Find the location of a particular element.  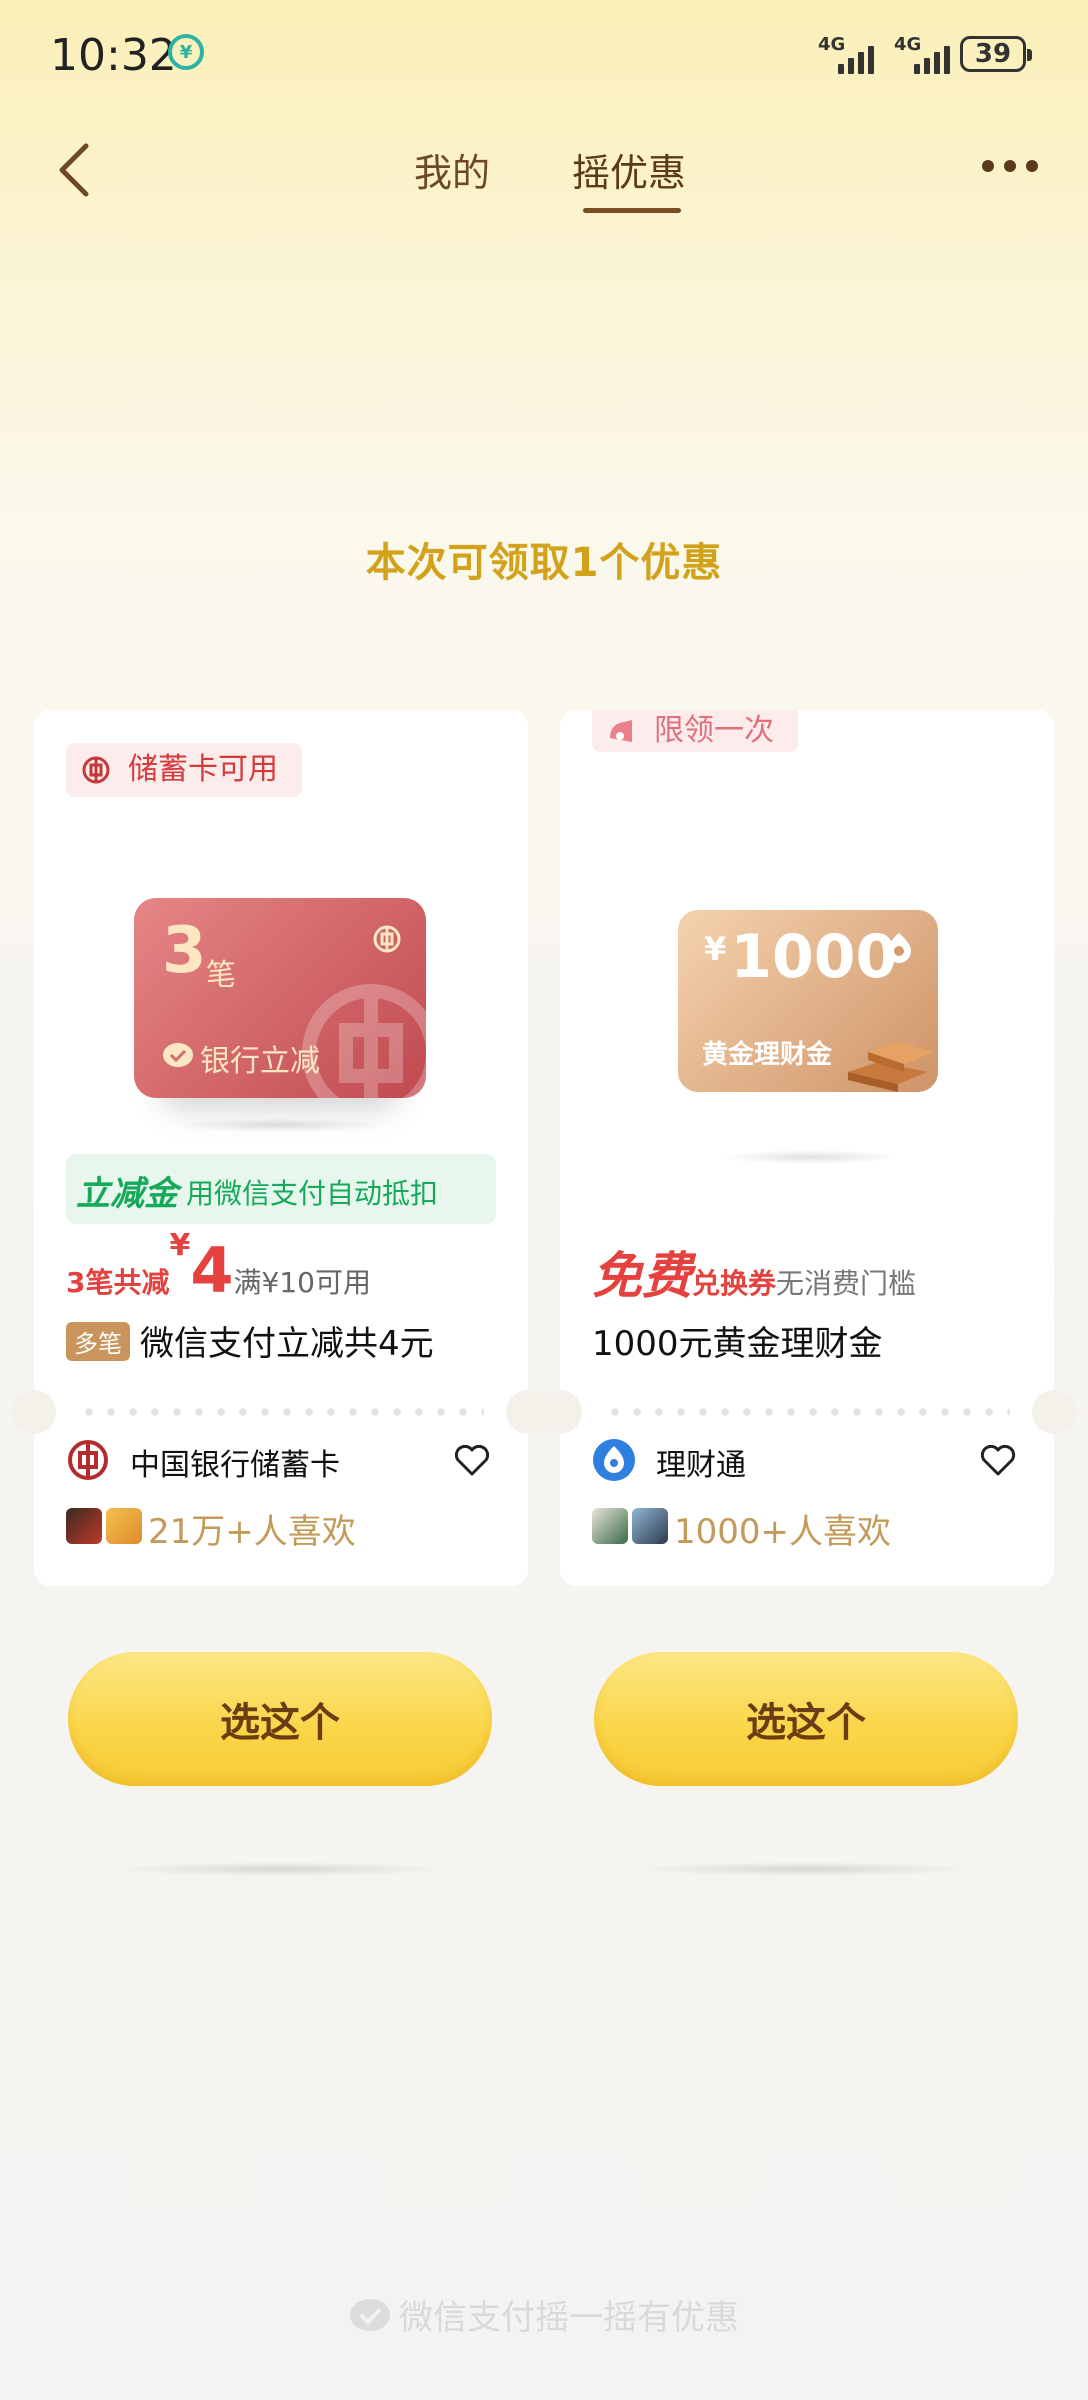

choose-this-button-left: 选这个 is located at coordinates (280, 1719).